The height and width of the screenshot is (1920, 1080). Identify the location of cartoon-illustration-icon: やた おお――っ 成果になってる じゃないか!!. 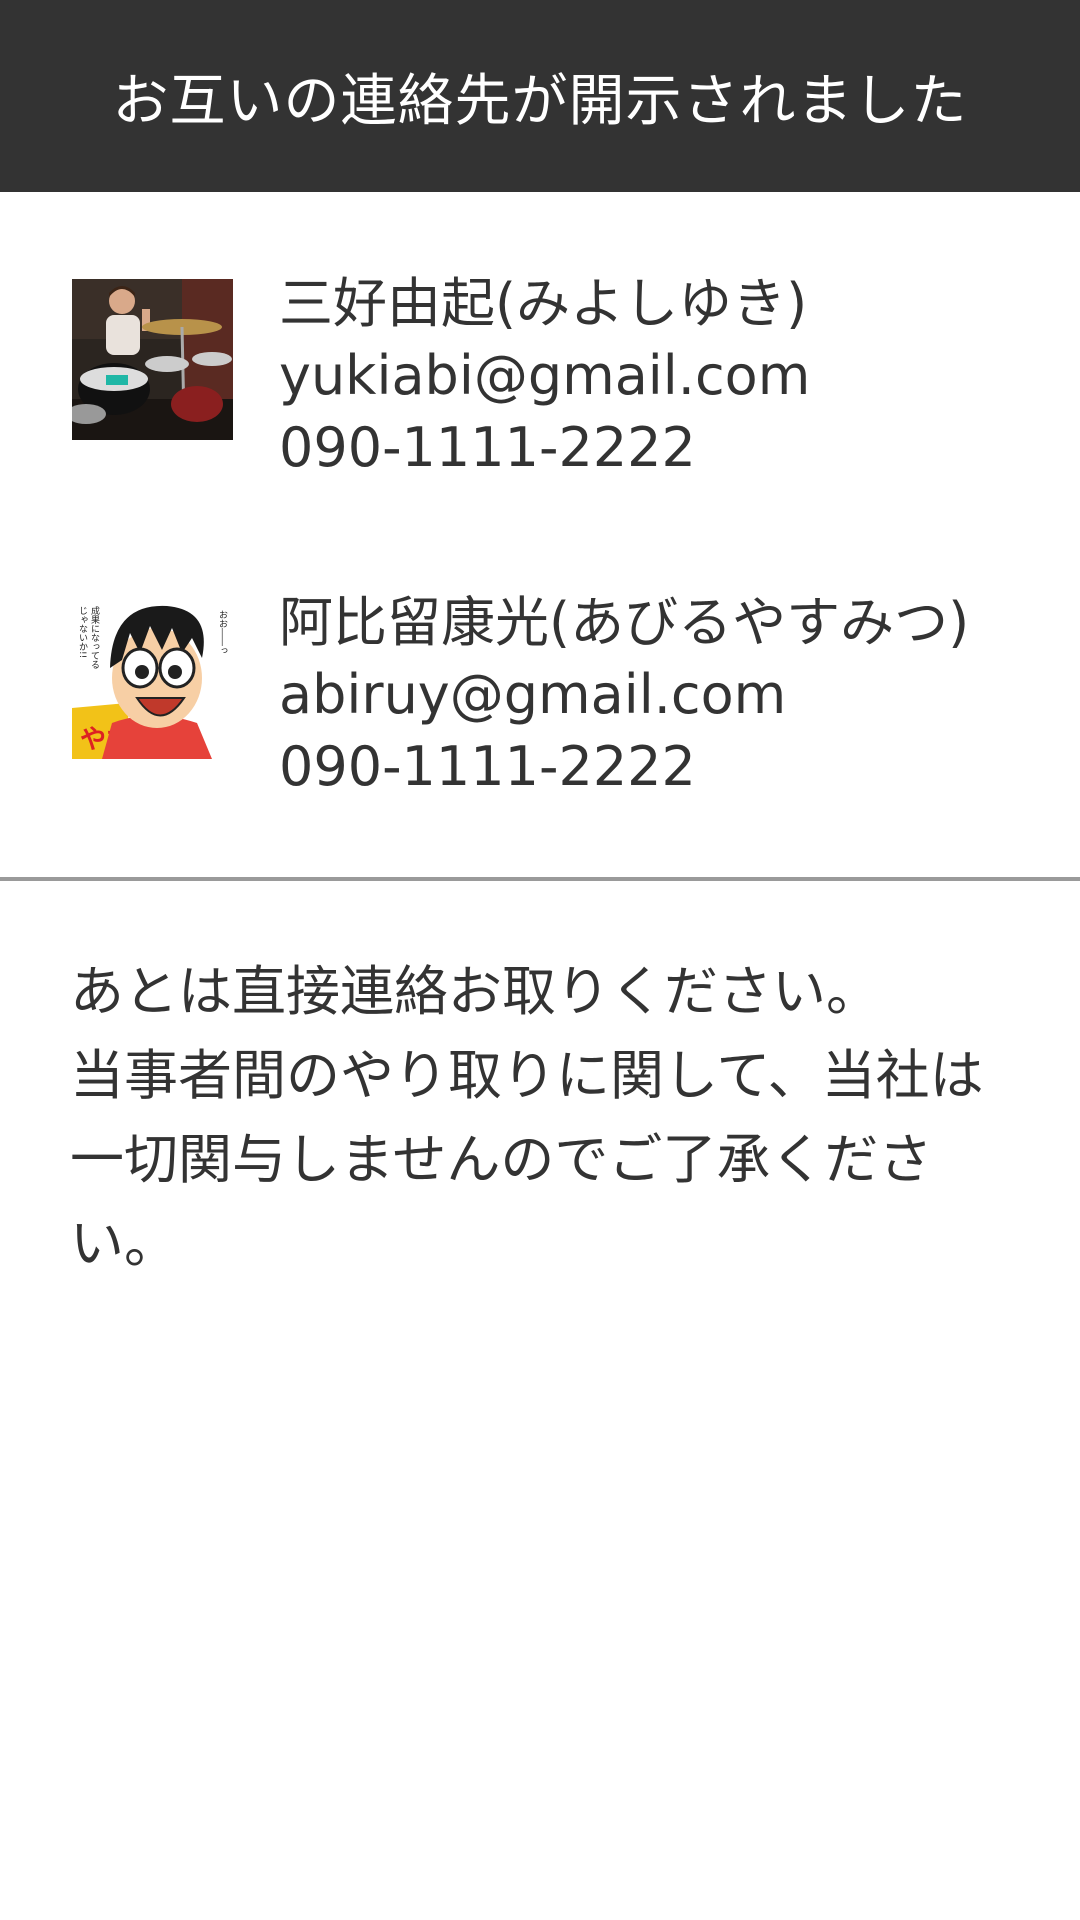
(152, 678).